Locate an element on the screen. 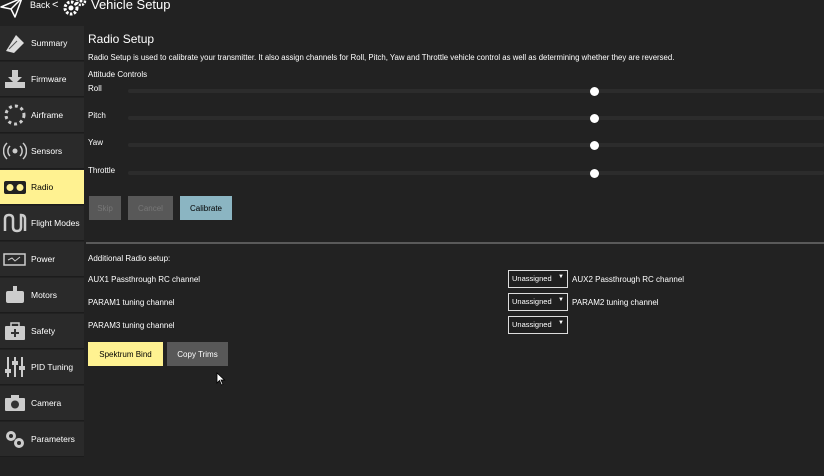 The width and height of the screenshot is (824, 476). divider is located at coordinates (455, 243).